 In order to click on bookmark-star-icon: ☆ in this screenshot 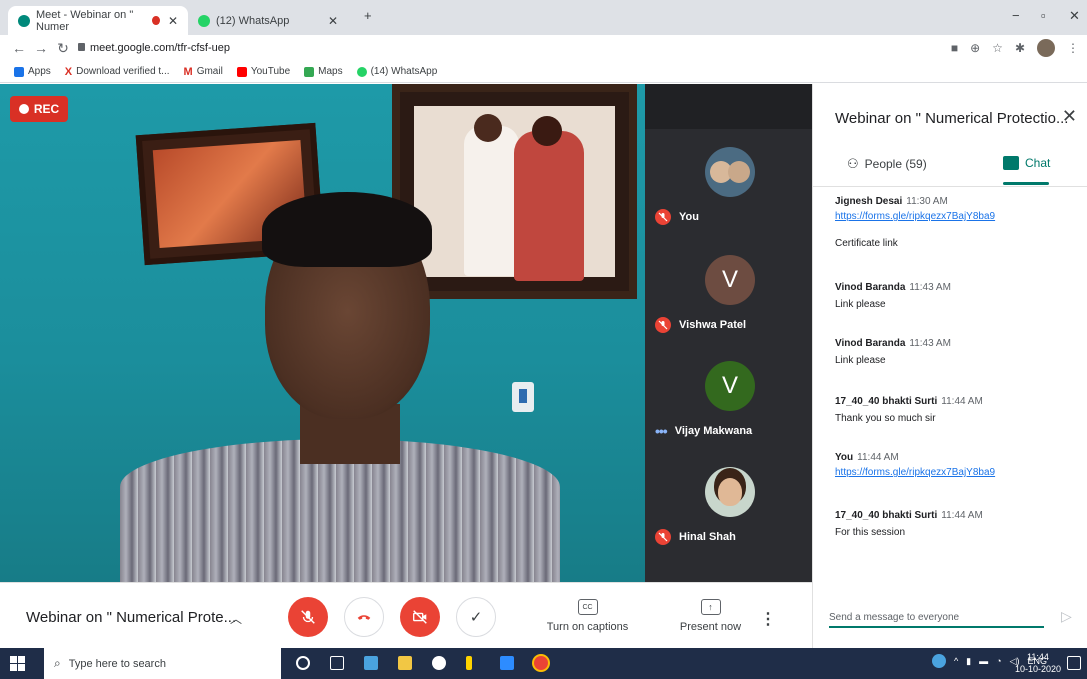, I will do `click(997, 48)`.